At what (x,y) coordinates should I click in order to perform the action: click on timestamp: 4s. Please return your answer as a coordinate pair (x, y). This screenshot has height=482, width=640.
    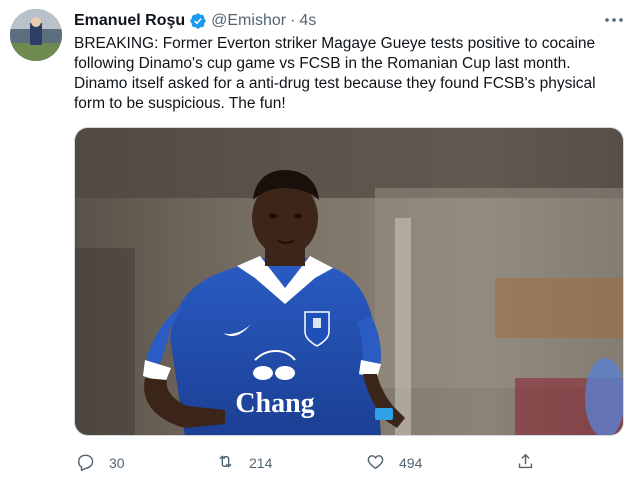
    Looking at the image, I should click on (307, 21).